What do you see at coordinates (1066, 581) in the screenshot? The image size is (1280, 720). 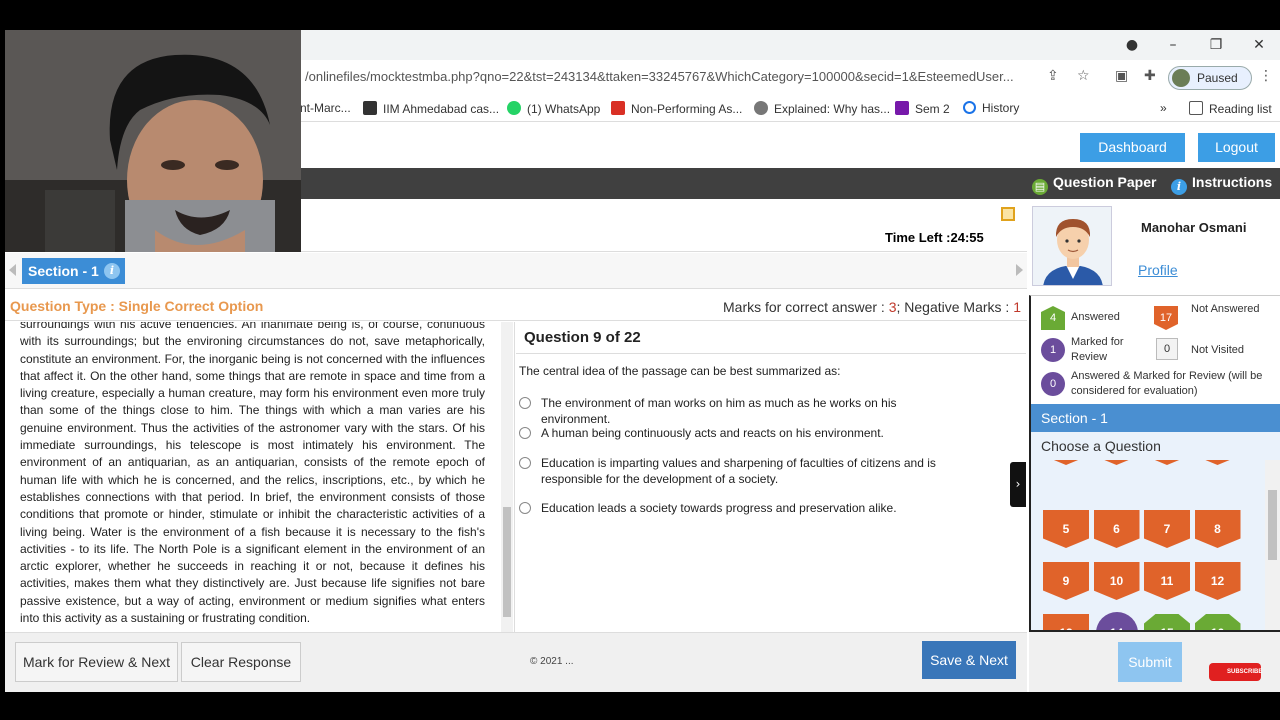 I see `question-button-9: 9` at bounding box center [1066, 581].